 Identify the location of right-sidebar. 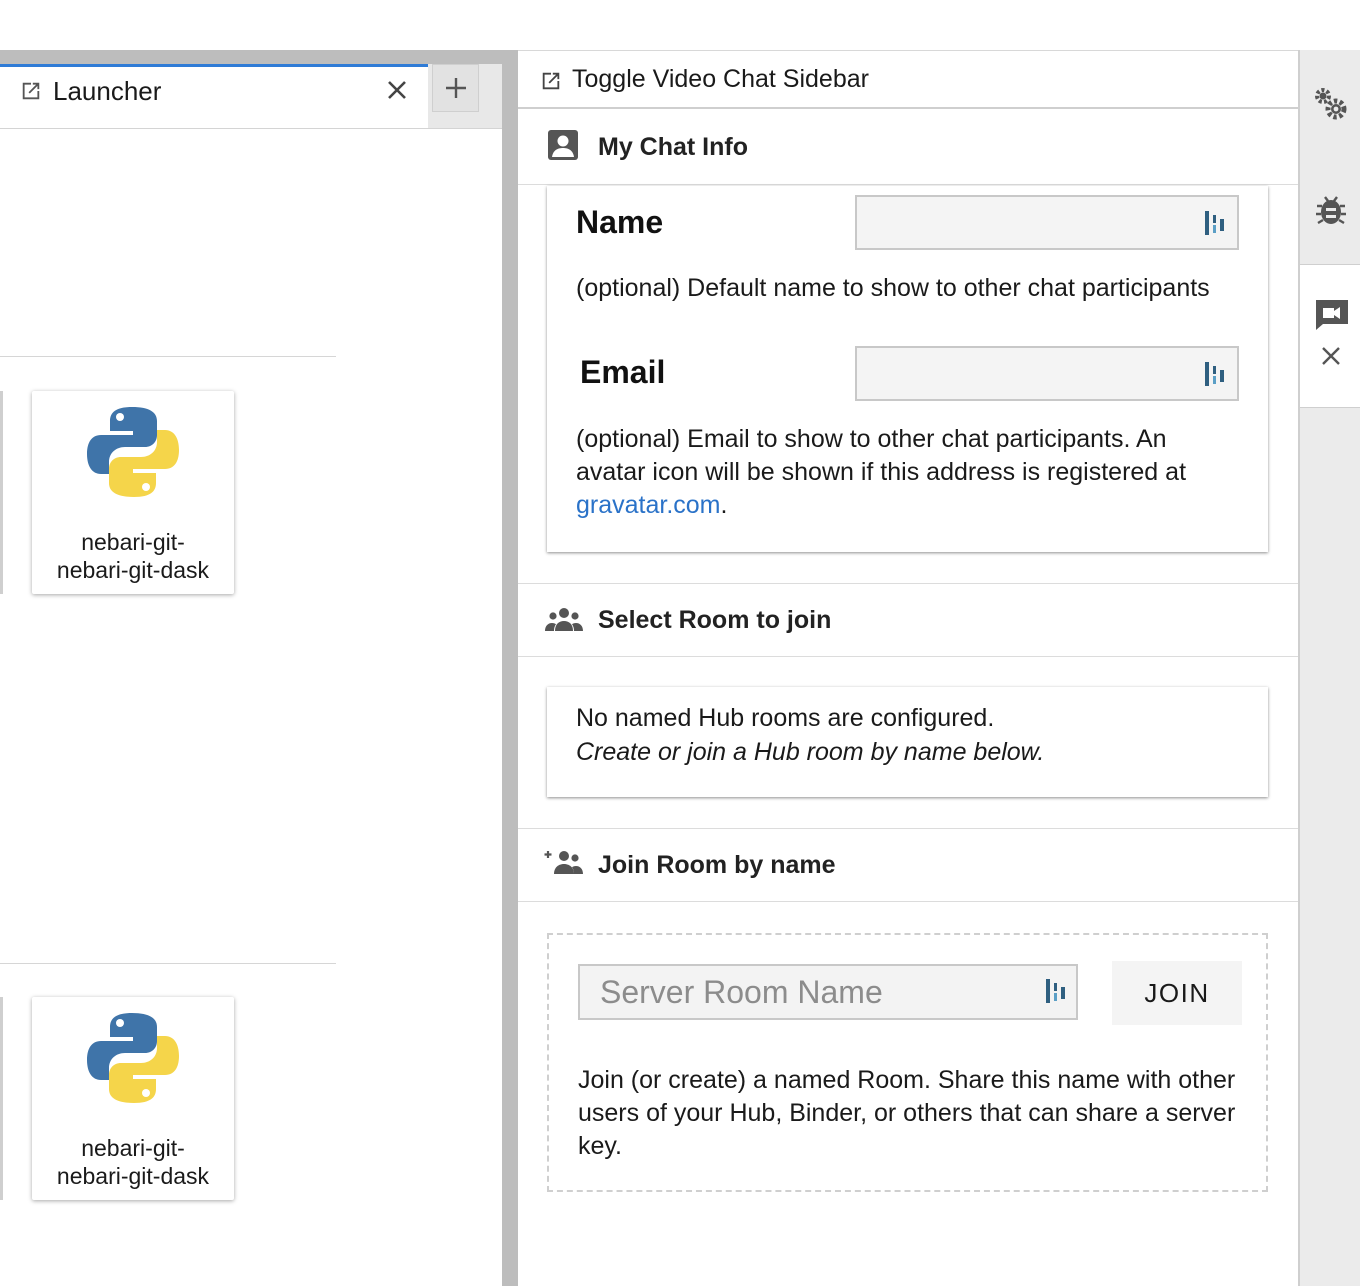
(1329, 668).